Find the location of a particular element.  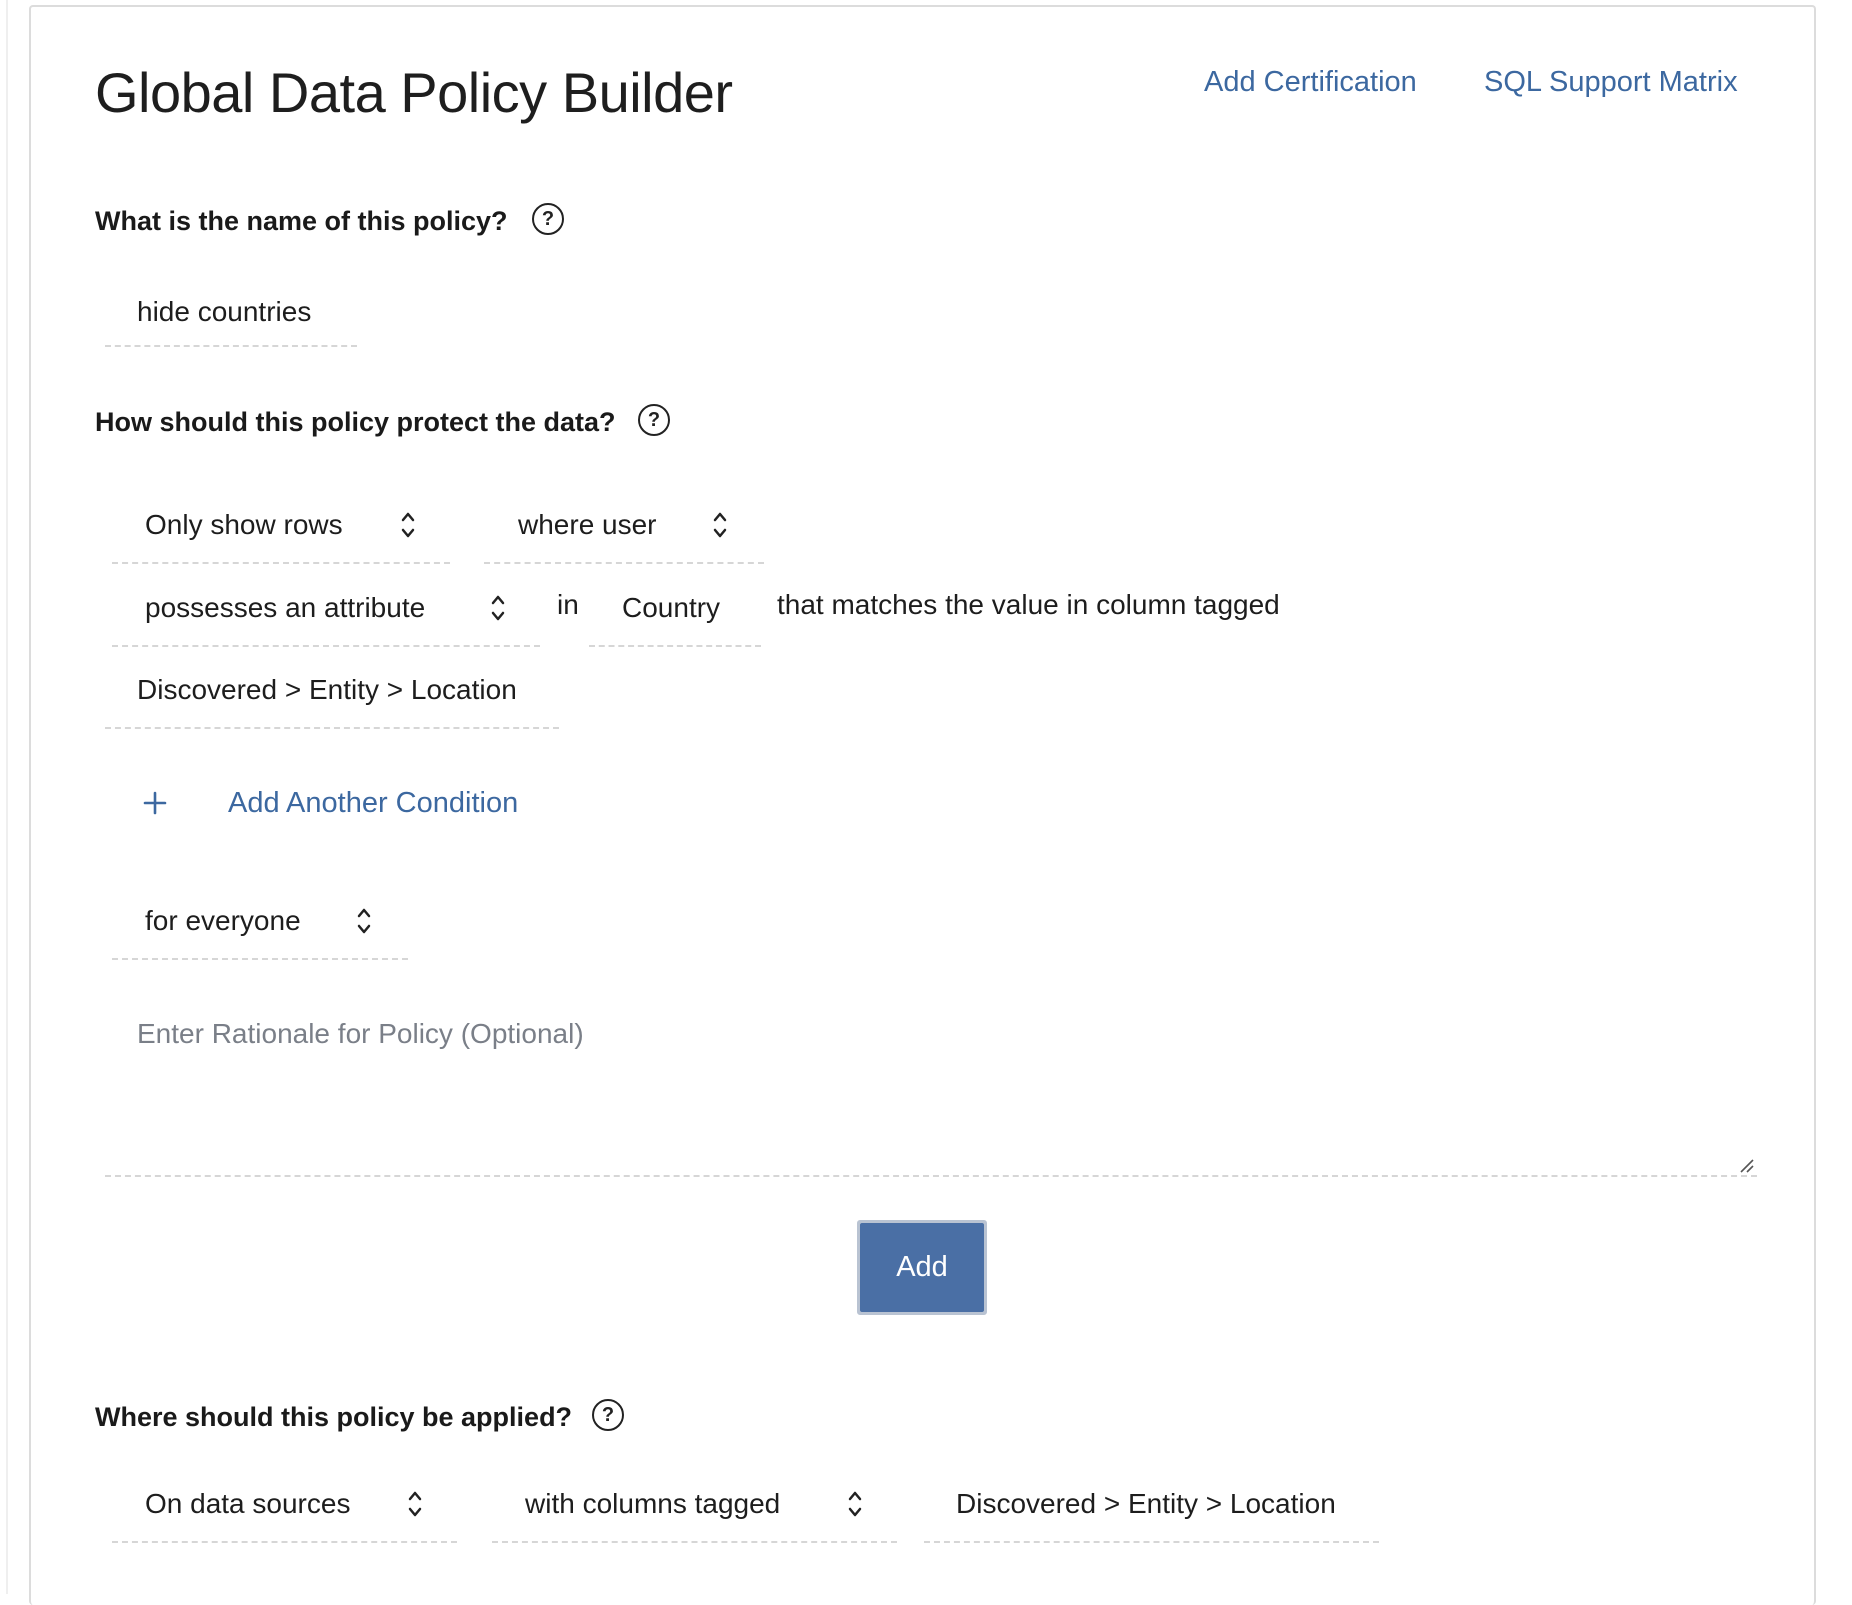

rationale-textarea: Enter Rationale for Policy (Optional) is located at coordinates (931, 1083).